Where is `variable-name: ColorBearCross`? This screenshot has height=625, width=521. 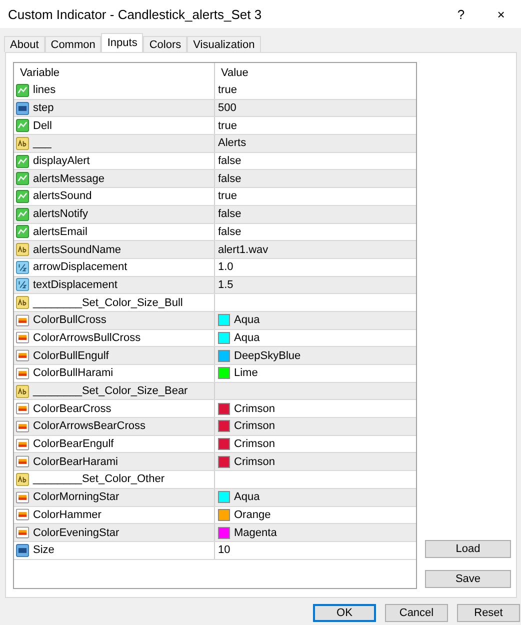 variable-name: ColorBearCross is located at coordinates (72, 408).